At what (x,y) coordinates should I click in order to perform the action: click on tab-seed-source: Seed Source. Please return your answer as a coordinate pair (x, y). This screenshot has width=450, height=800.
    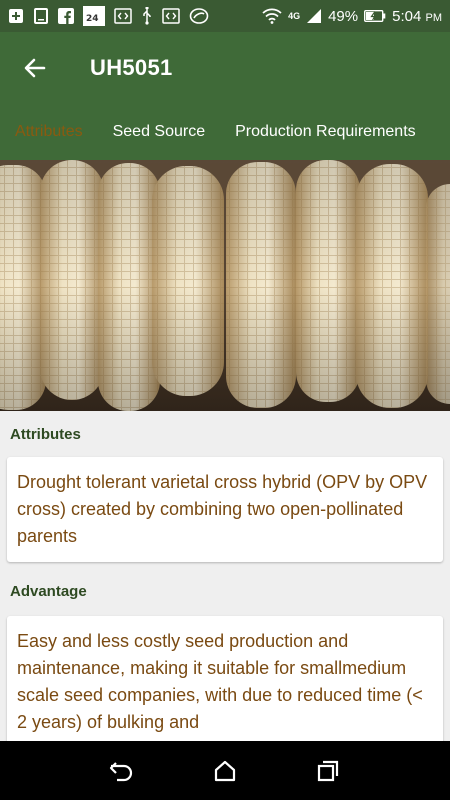
    Looking at the image, I should click on (159, 132).